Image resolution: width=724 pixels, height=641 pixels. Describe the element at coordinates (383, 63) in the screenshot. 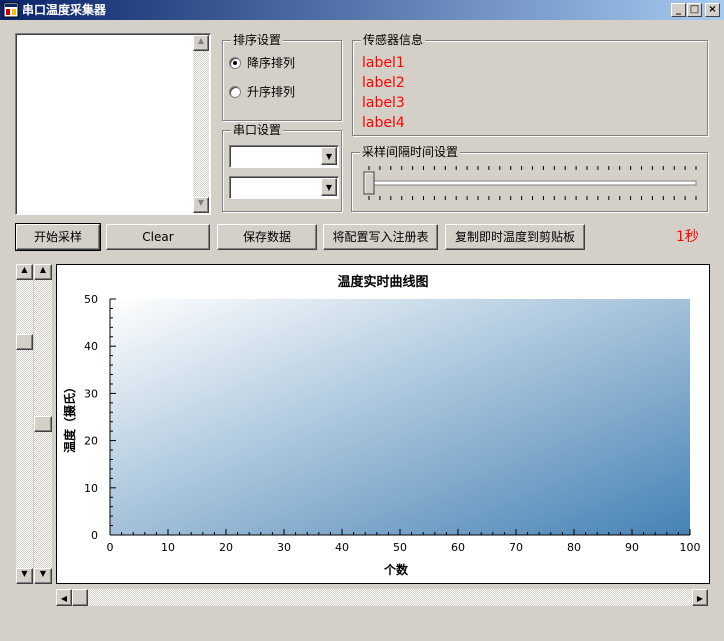

I see `sensor-label-1: label1` at that location.